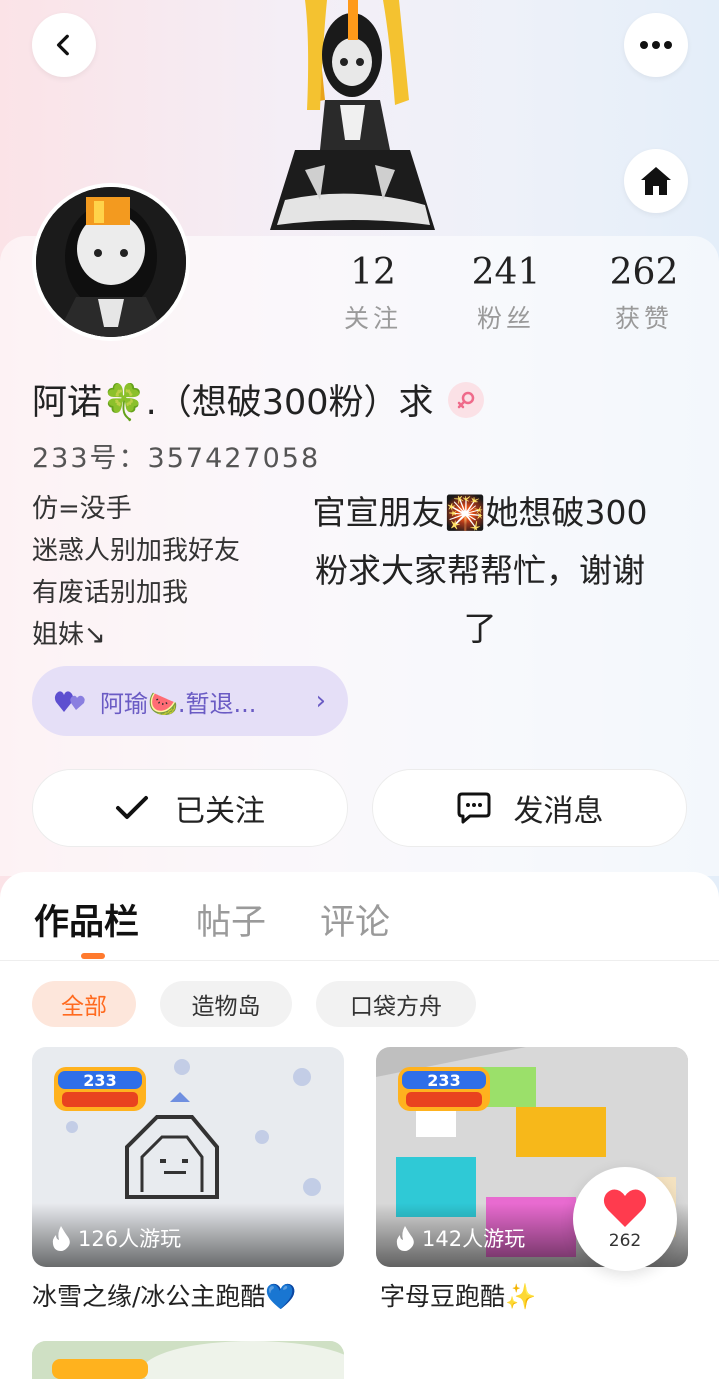 The height and width of the screenshot is (1379, 719). Describe the element at coordinates (164, 1295) in the screenshot. I see `work-title: 冰雪之缘/冰公主跑酷💙` at that location.